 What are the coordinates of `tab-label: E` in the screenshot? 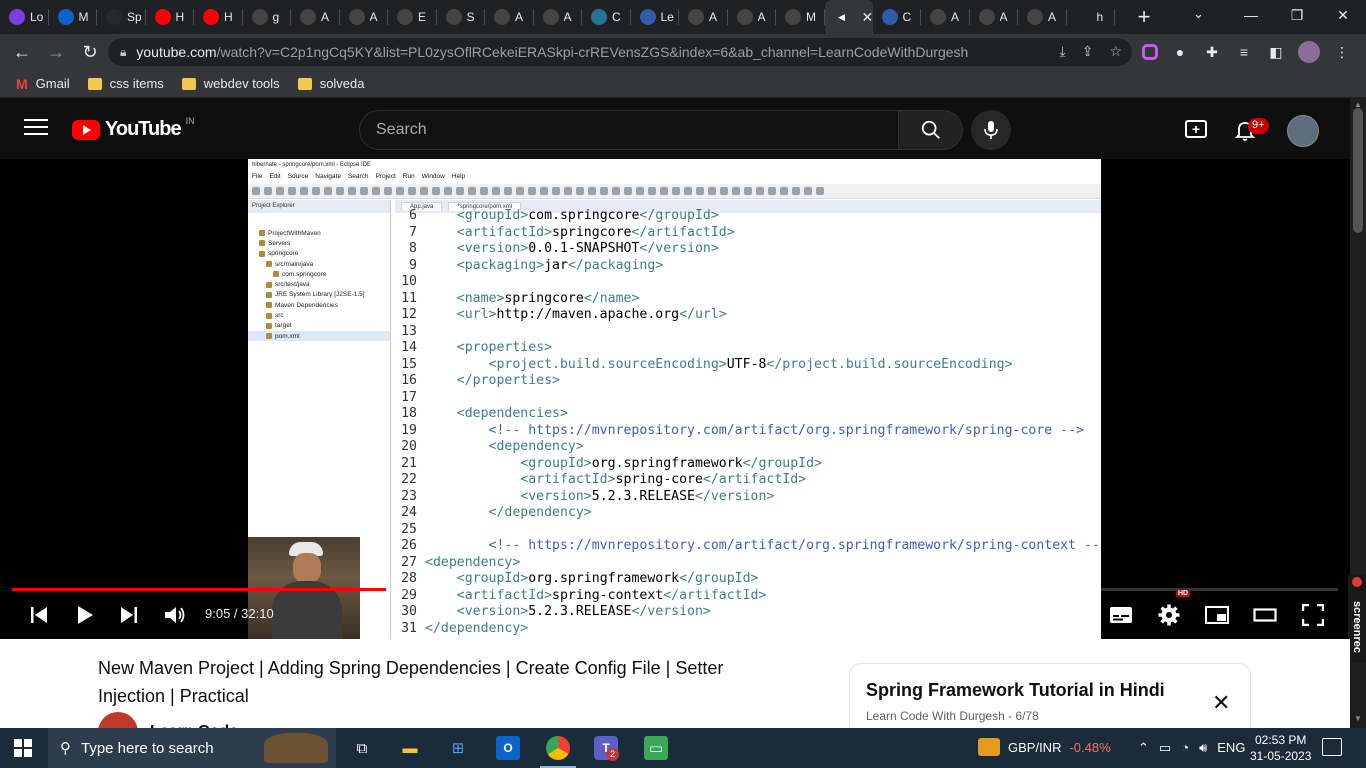 It's located at (422, 17).